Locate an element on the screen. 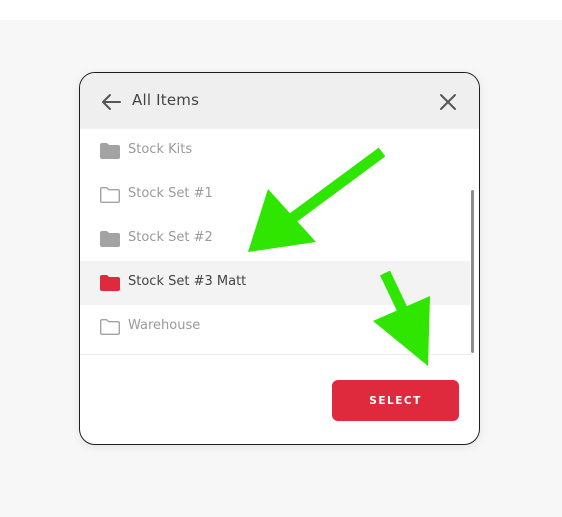 The image size is (562, 517). list-item-label: Stock Kits is located at coordinates (160, 149).